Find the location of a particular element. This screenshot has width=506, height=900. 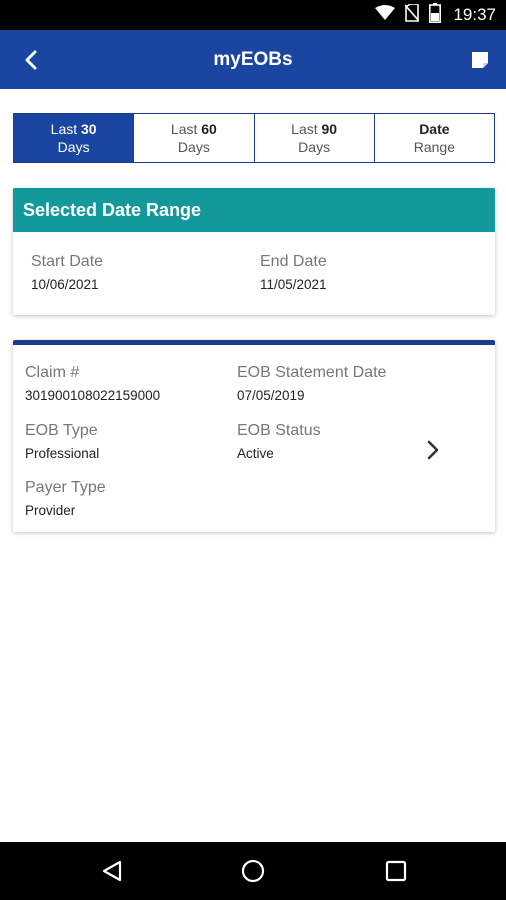

status-icons: 19:37 is located at coordinates (435, 15).